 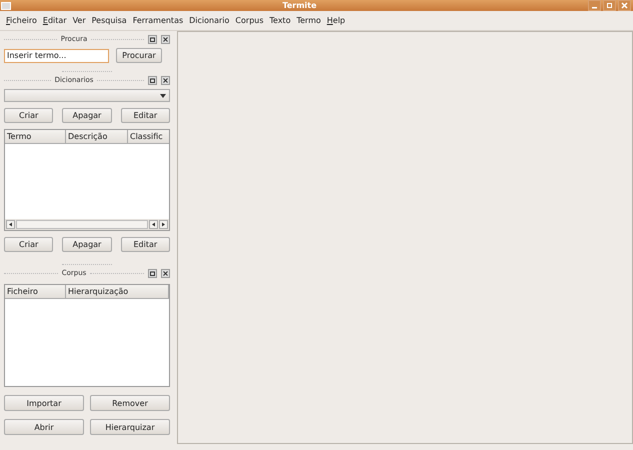 What do you see at coordinates (163, 224) in the screenshot?
I see `scroll-right-button` at bounding box center [163, 224].